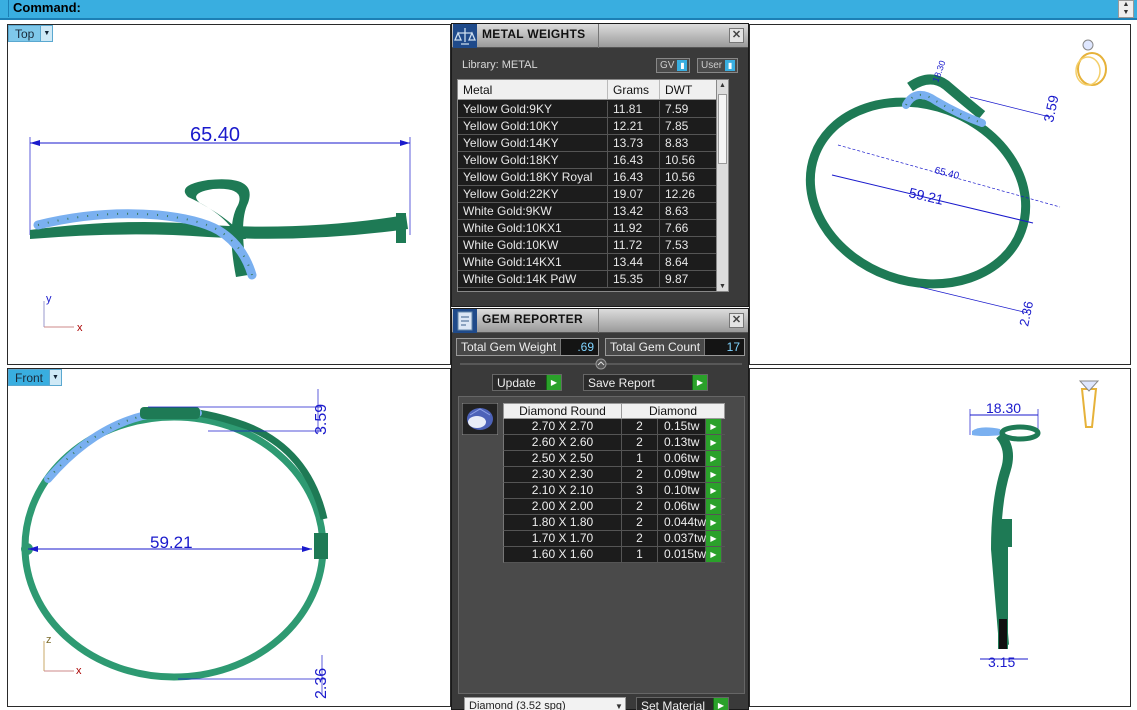 This screenshot has width=1137, height=710. What do you see at coordinates (600, 36) in the screenshot?
I see `metal-weights-titlebar: METAL WEIGHTS ✕` at bounding box center [600, 36].